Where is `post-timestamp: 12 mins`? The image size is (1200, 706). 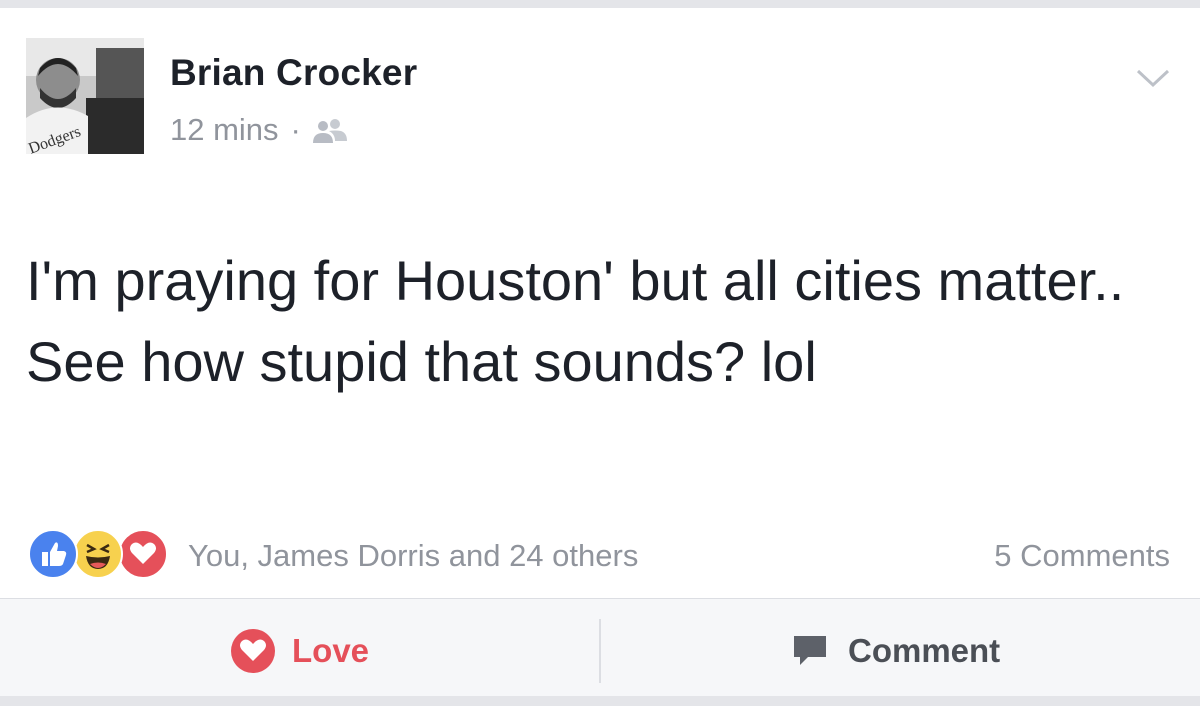 post-timestamp: 12 mins is located at coordinates (224, 130).